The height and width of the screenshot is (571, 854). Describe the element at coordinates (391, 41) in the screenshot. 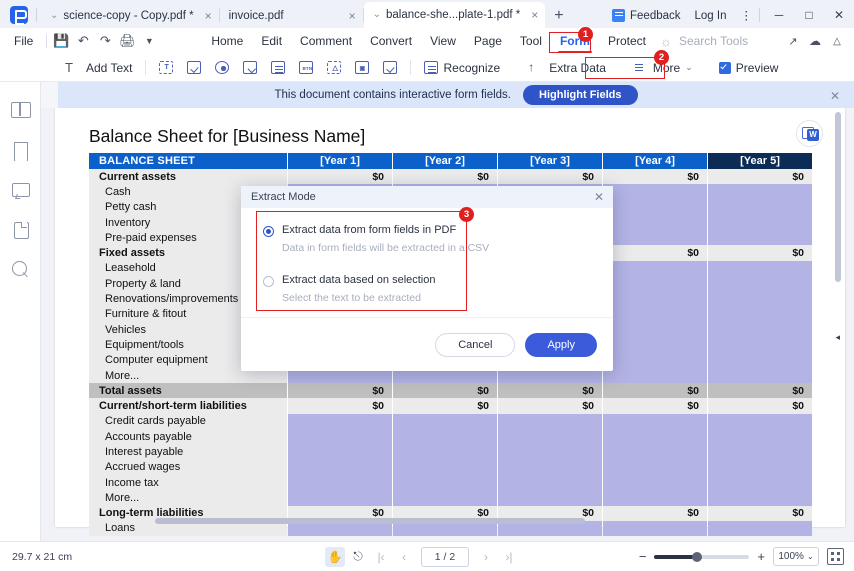

I see `menu-item-convert: Convert` at that location.